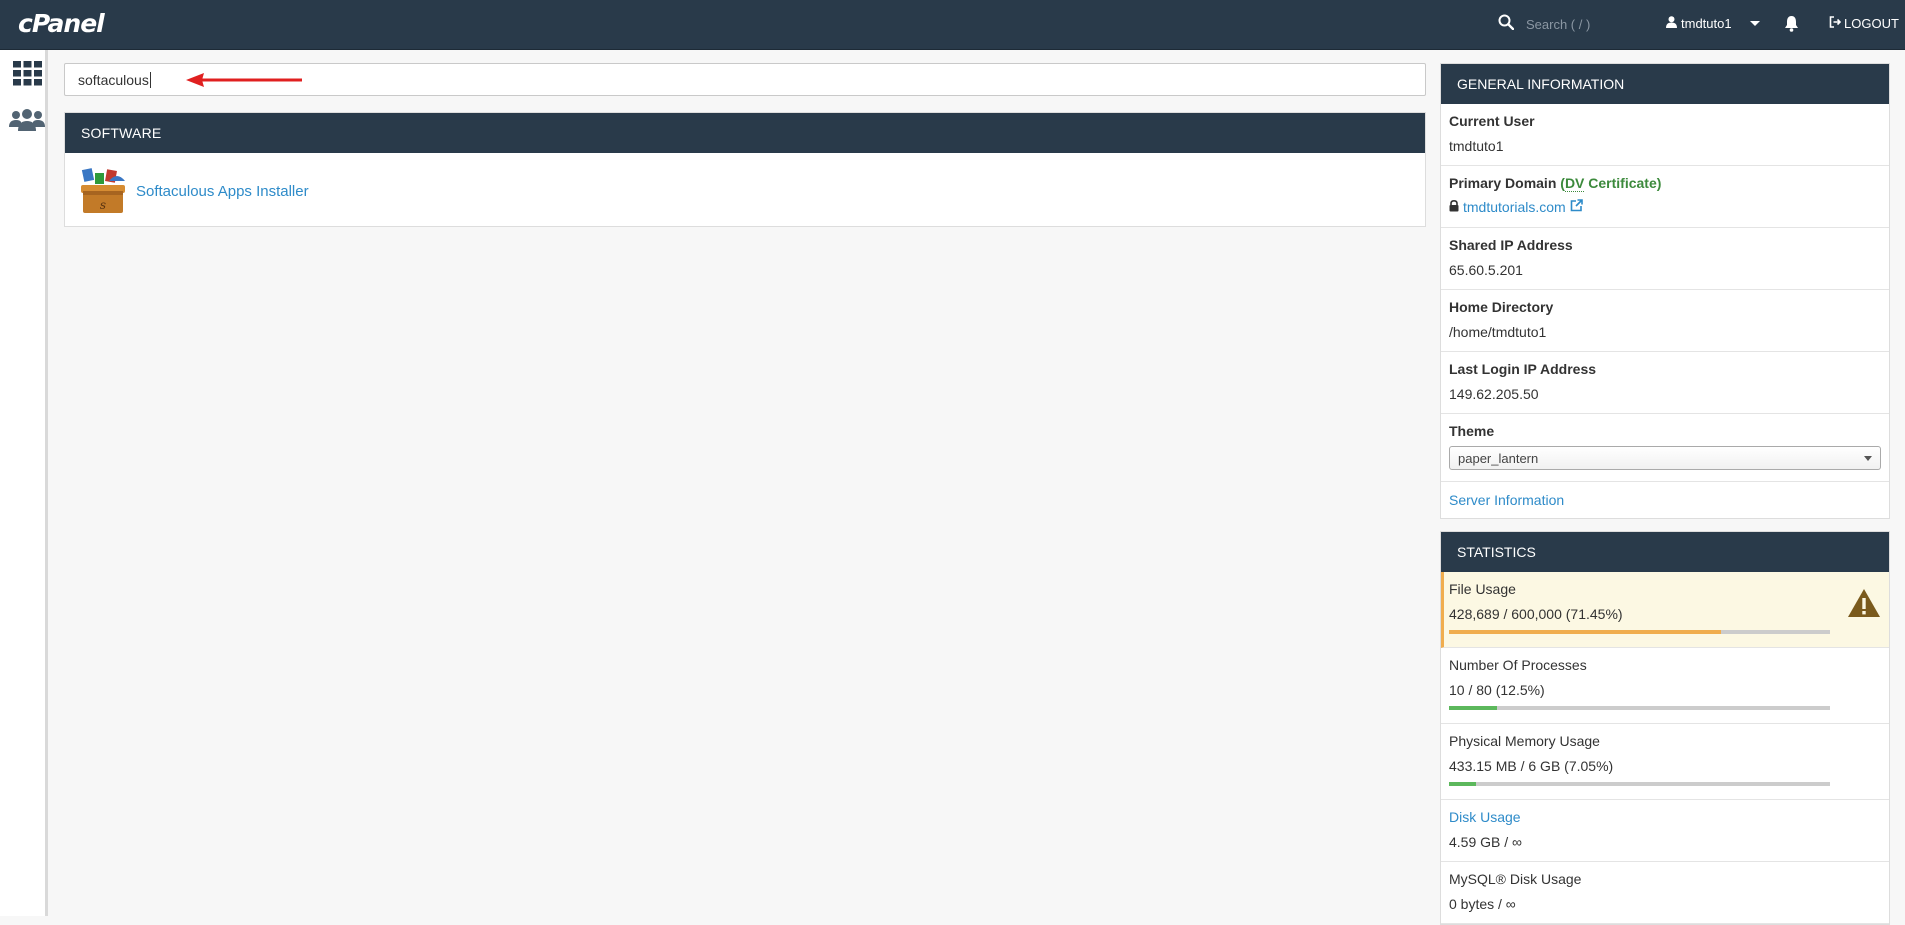 The width and height of the screenshot is (1905, 925). I want to click on logout-button: LOGOUT, so click(1864, 23).